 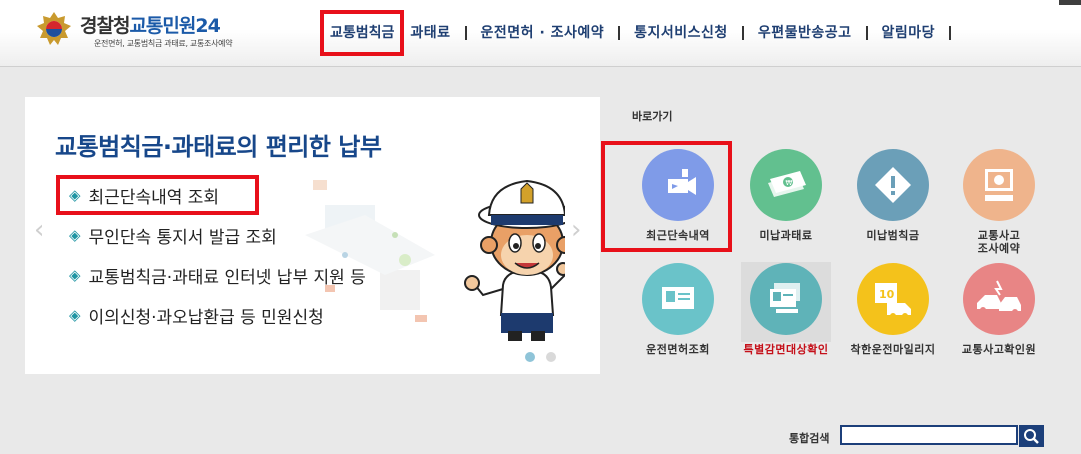 I want to click on nav-returned-mail: 우편물반송공고, so click(x=805, y=33).